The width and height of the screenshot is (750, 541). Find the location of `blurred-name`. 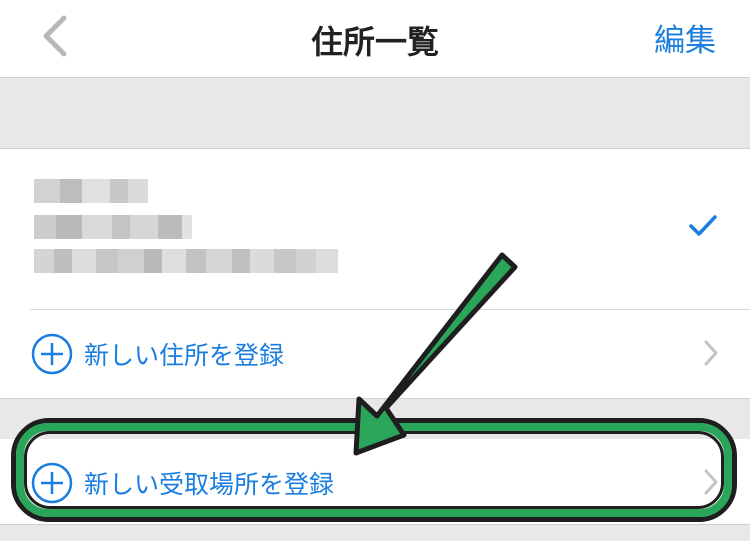

blurred-name is located at coordinates (91, 191).